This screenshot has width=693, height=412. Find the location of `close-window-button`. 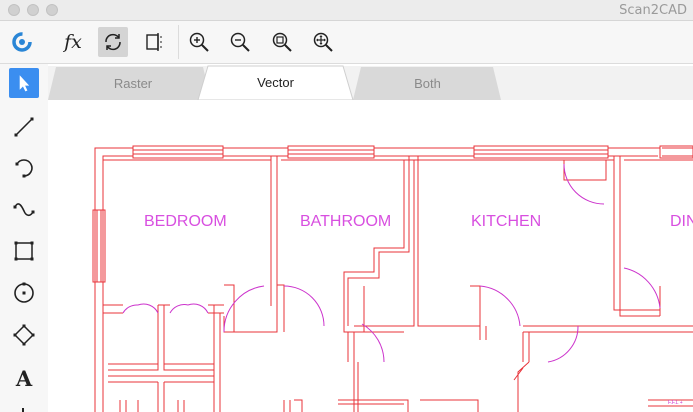

close-window-button is located at coordinates (14, 10).